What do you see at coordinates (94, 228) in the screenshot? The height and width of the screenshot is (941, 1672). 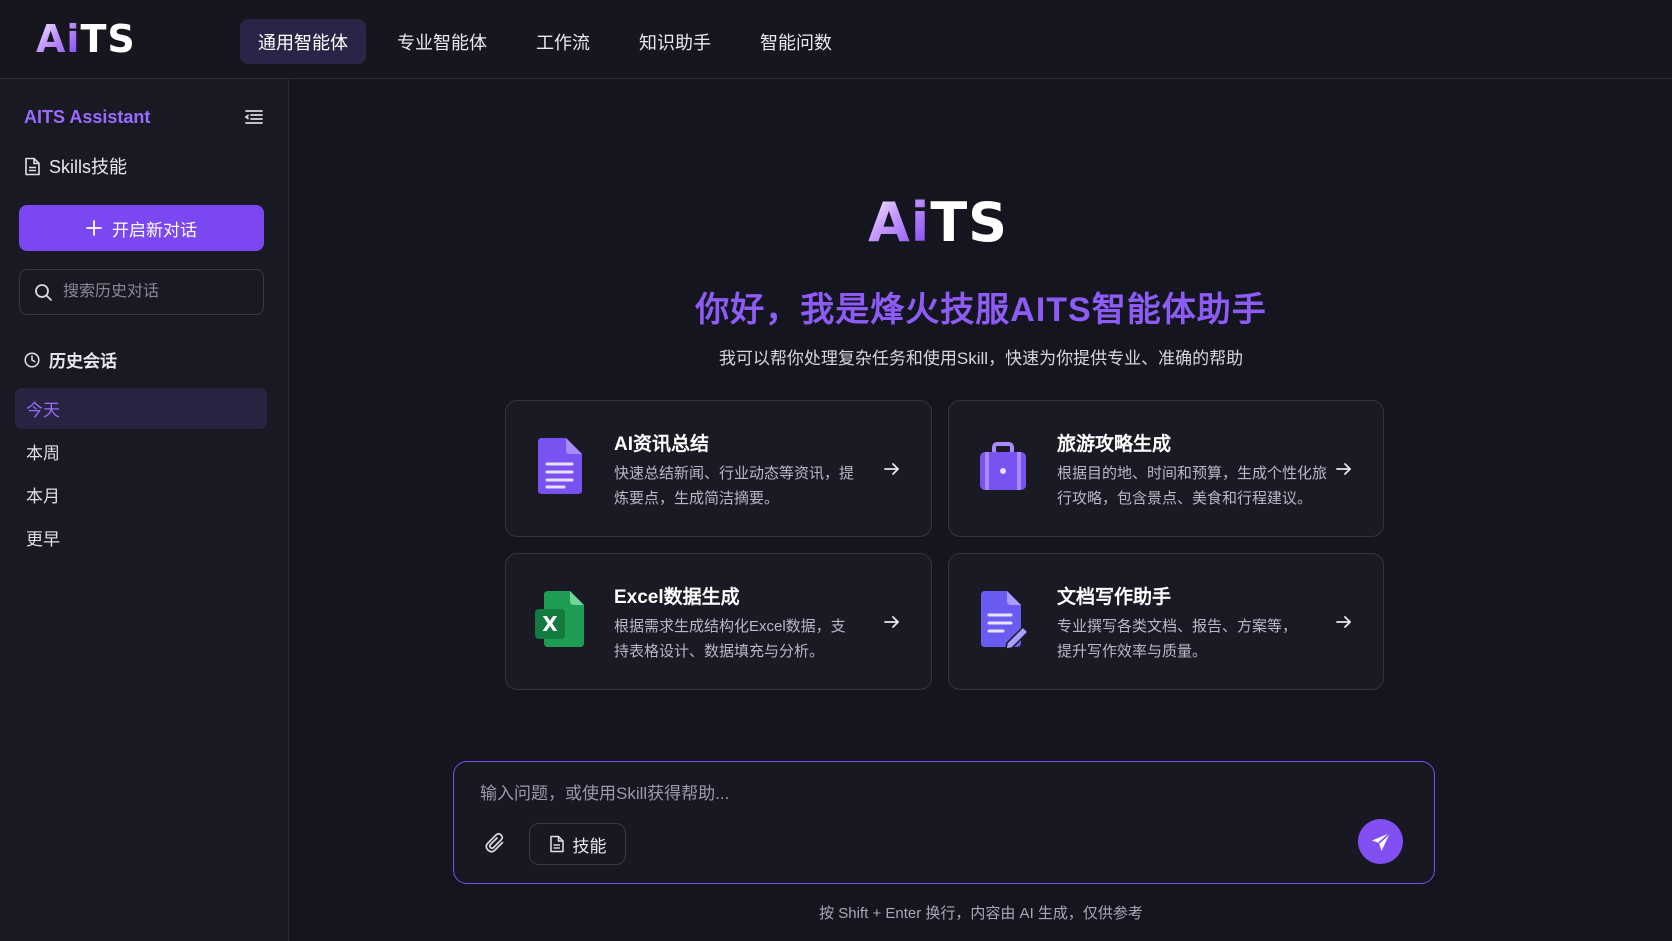 I see `plus-icon` at bounding box center [94, 228].